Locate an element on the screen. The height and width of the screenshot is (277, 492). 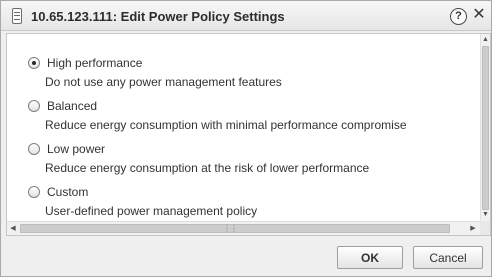
vertical-scroll-thumb is located at coordinates (485, 128).